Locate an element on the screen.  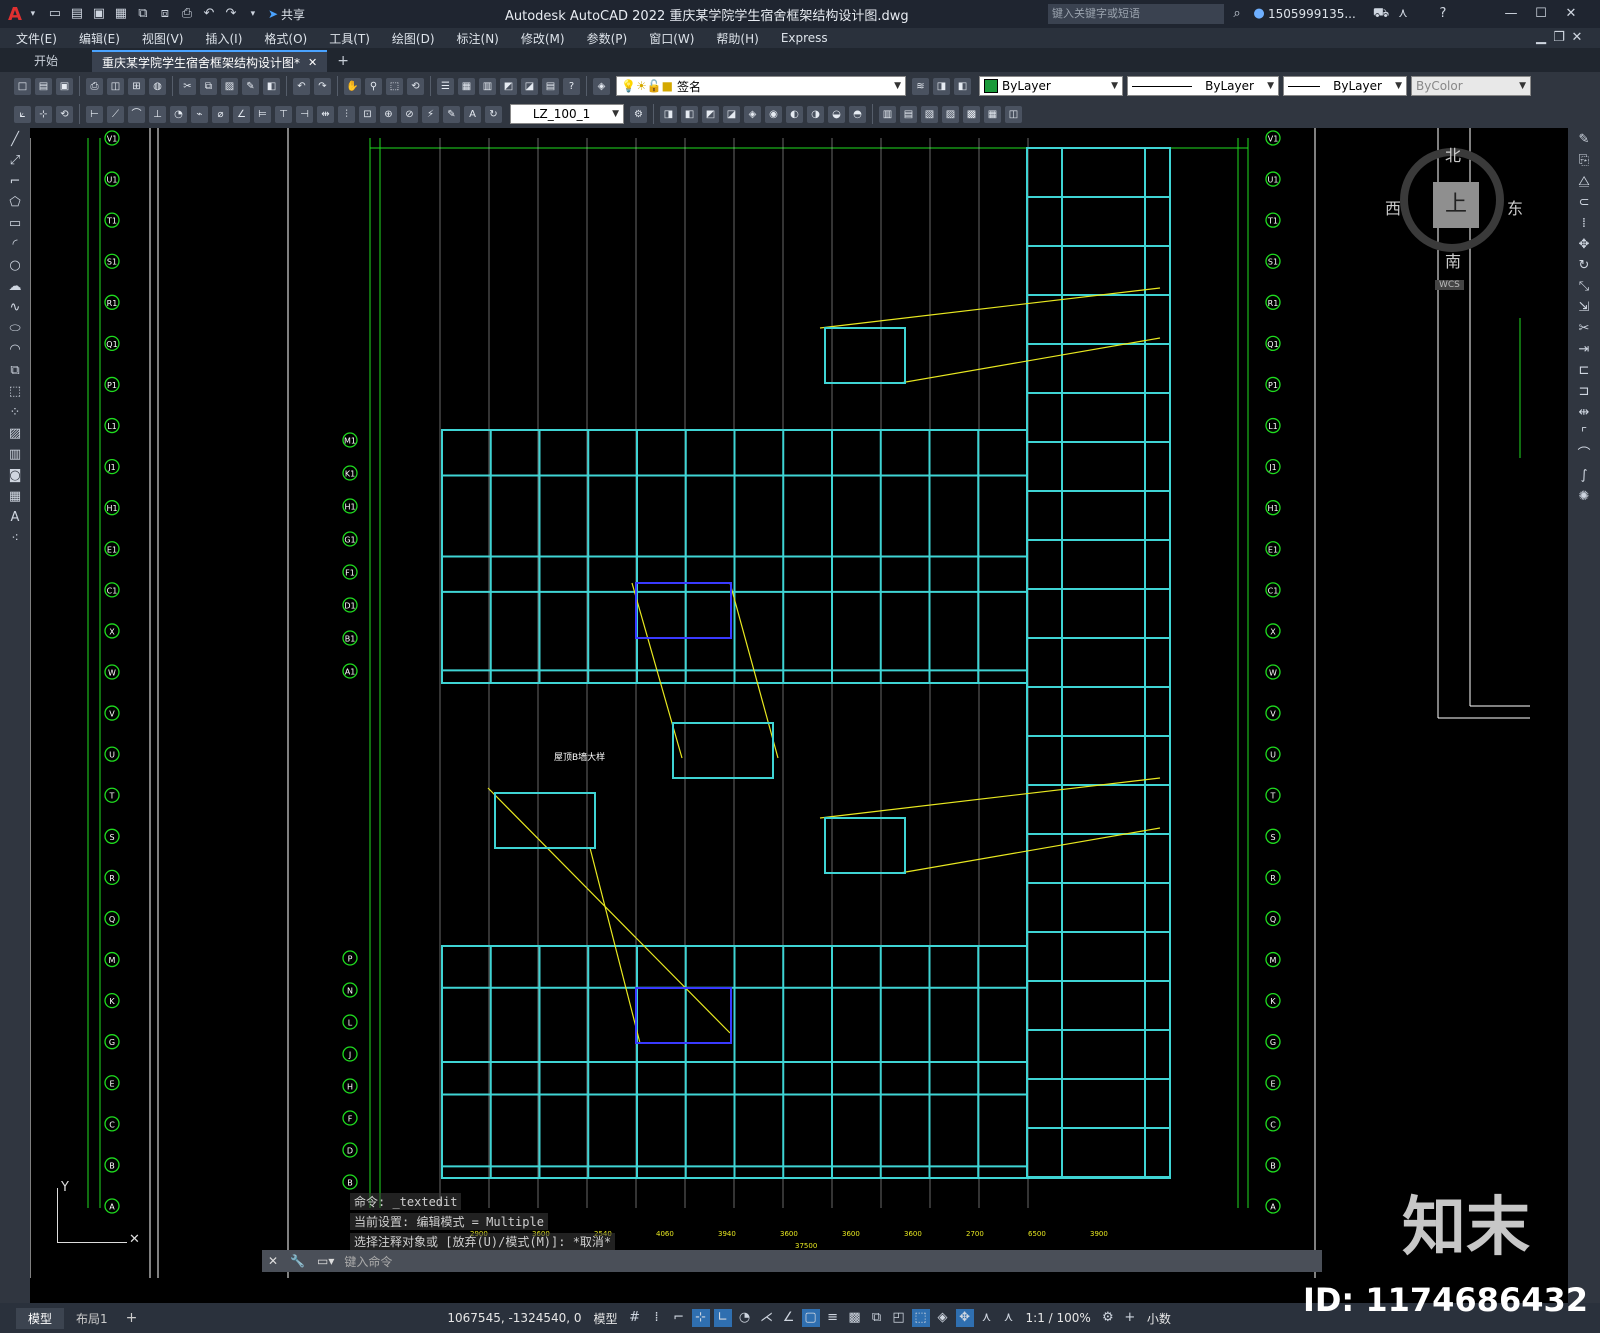
3d-print-icon: ◍ is located at coordinates (157, 86).